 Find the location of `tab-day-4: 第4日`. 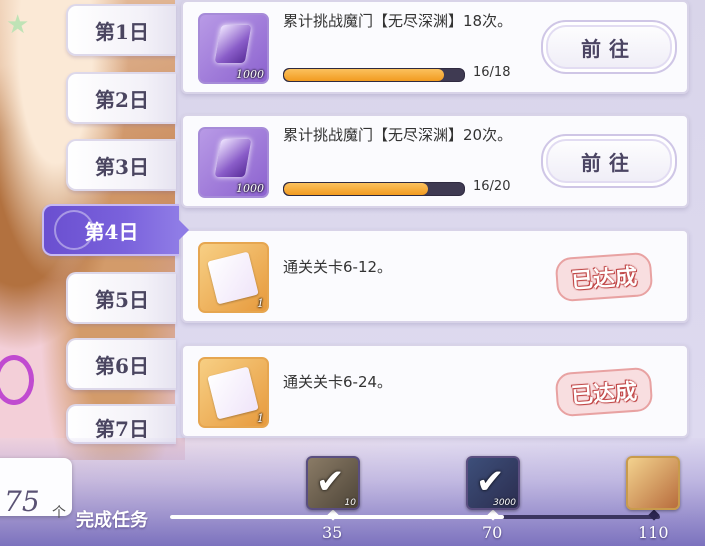

tab-day-4: 第4日 is located at coordinates (115, 230).